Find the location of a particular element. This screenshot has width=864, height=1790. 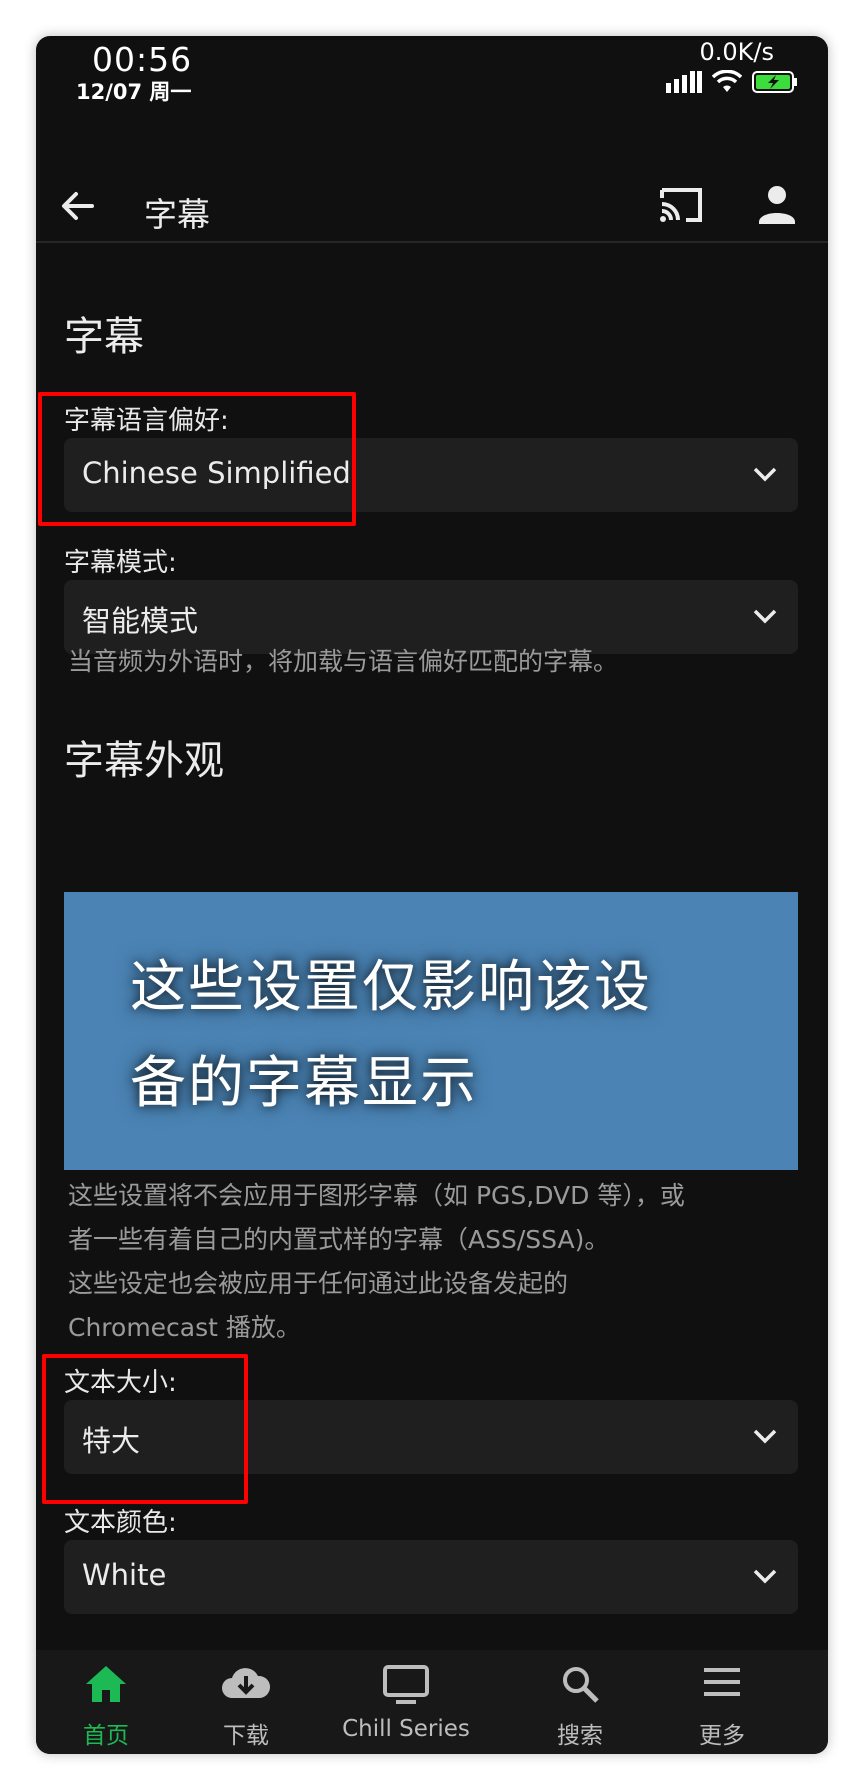

status-time: 00:56 is located at coordinates (142, 59).